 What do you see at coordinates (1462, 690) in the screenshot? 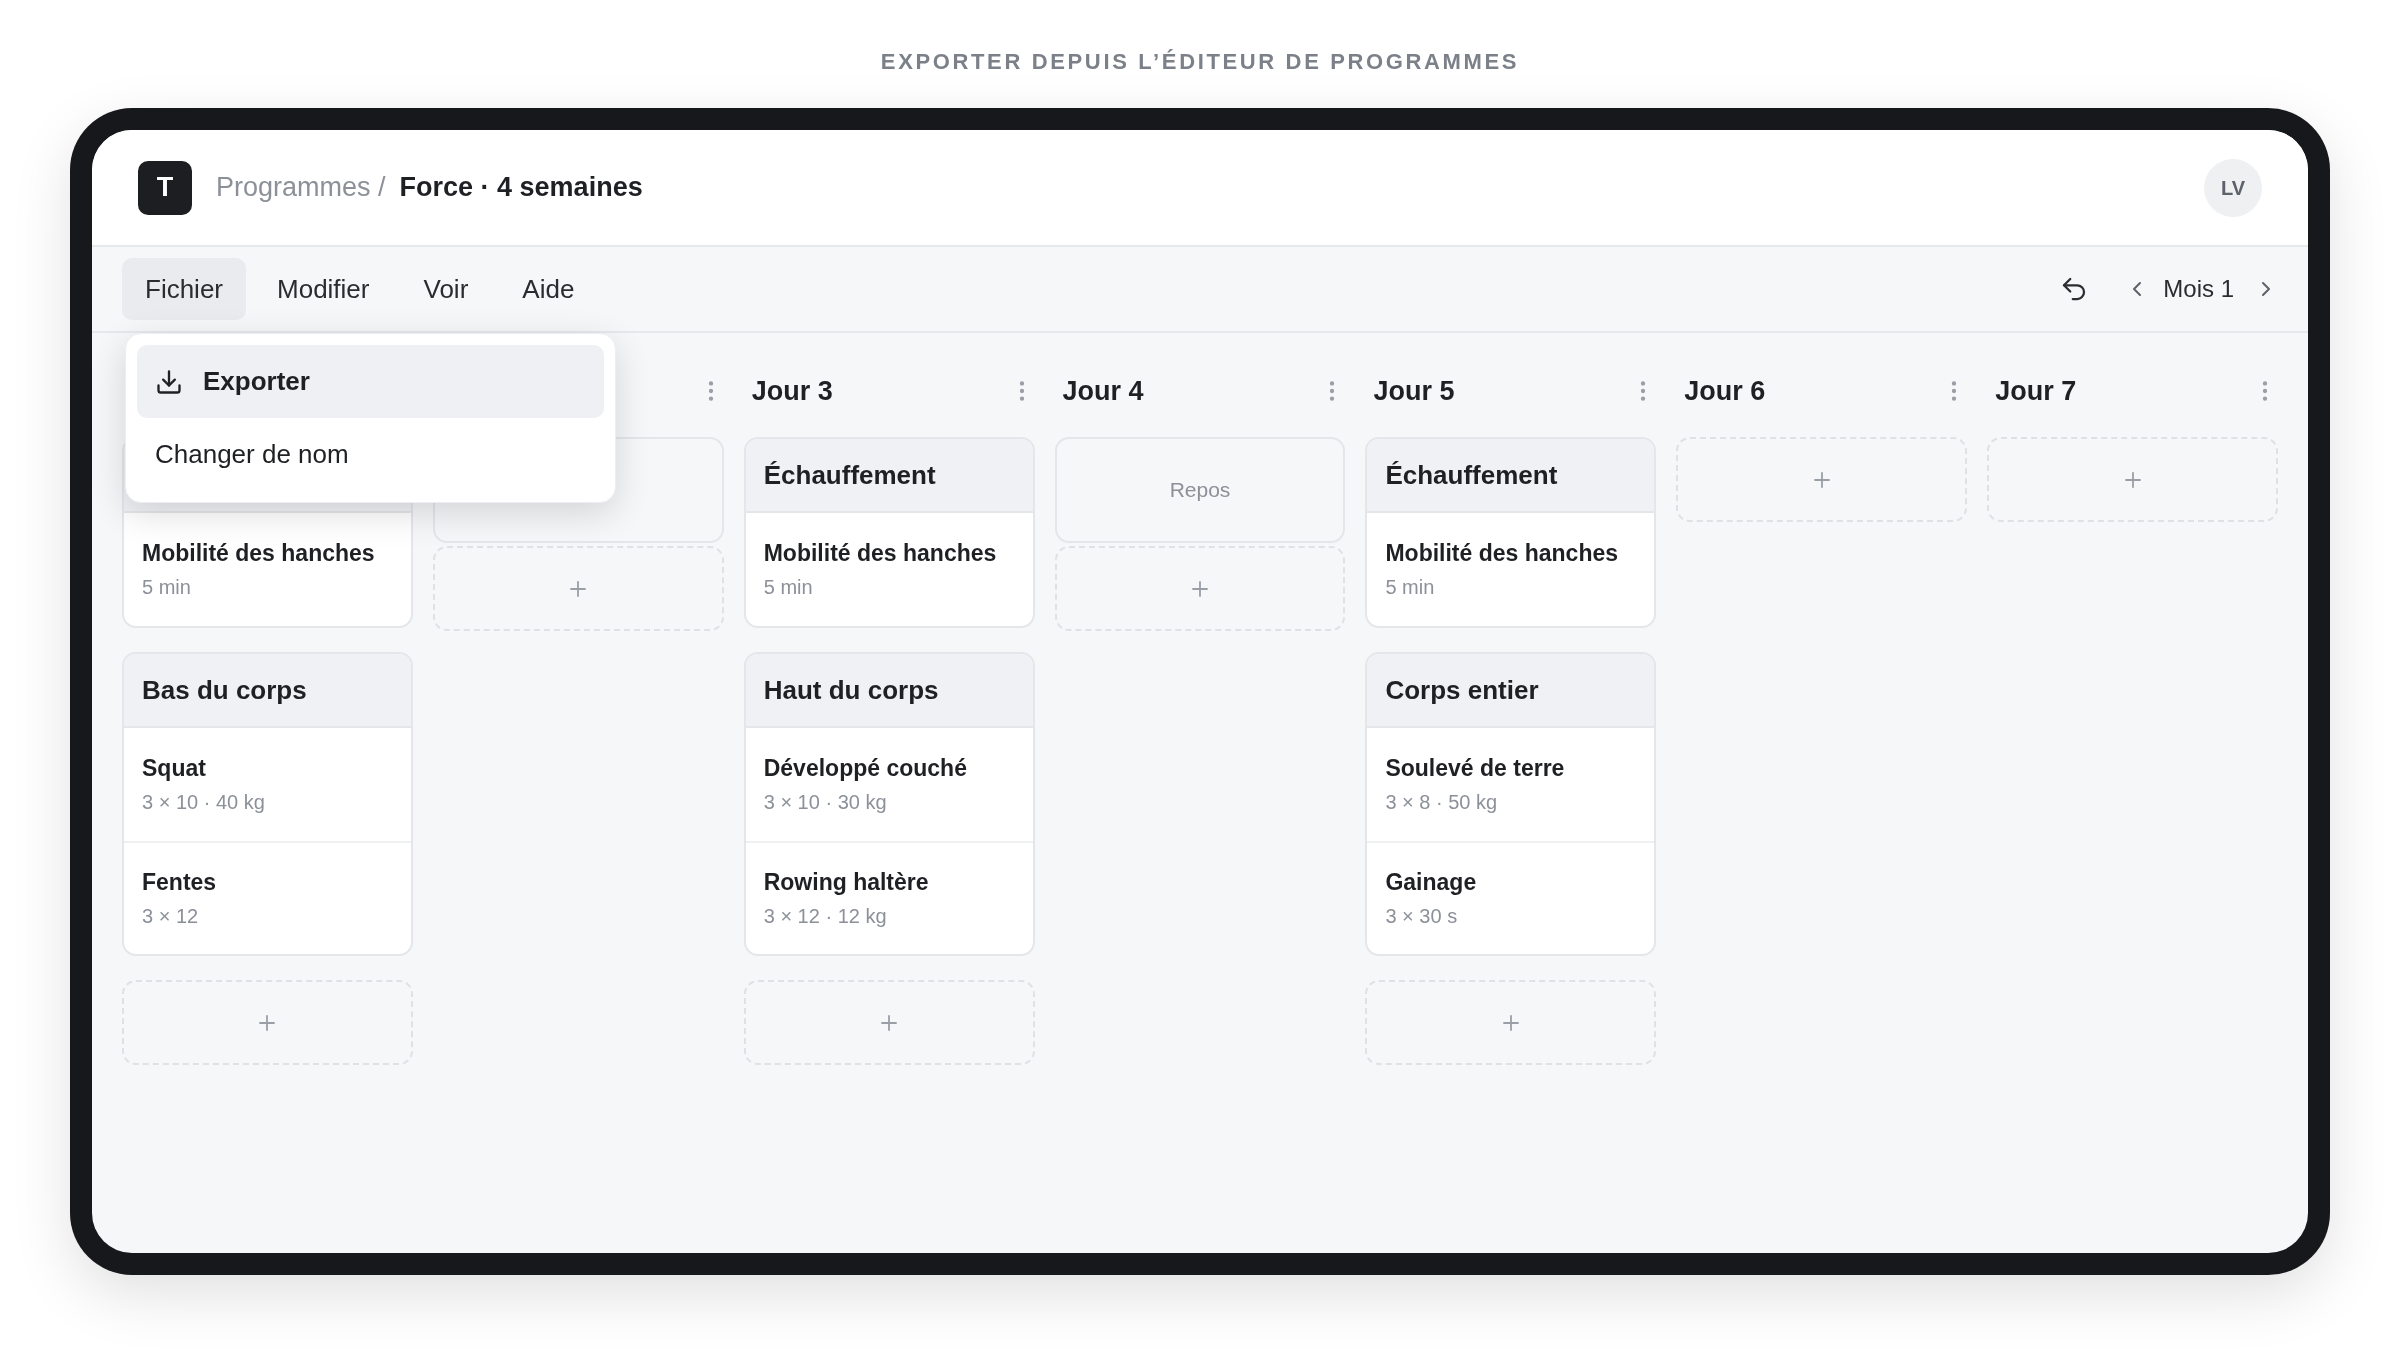
I see `session-title: Corps entier` at bounding box center [1462, 690].